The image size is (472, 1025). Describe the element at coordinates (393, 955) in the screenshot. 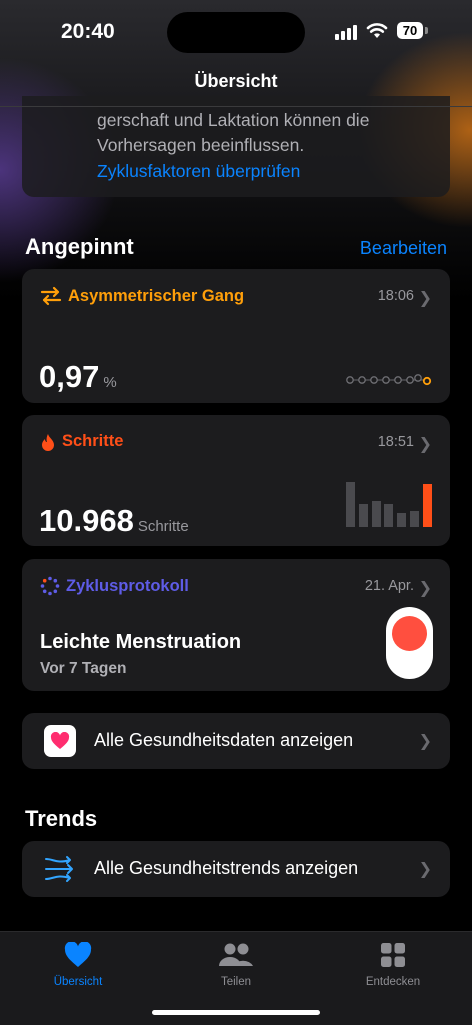

I see `grid-icon` at that location.